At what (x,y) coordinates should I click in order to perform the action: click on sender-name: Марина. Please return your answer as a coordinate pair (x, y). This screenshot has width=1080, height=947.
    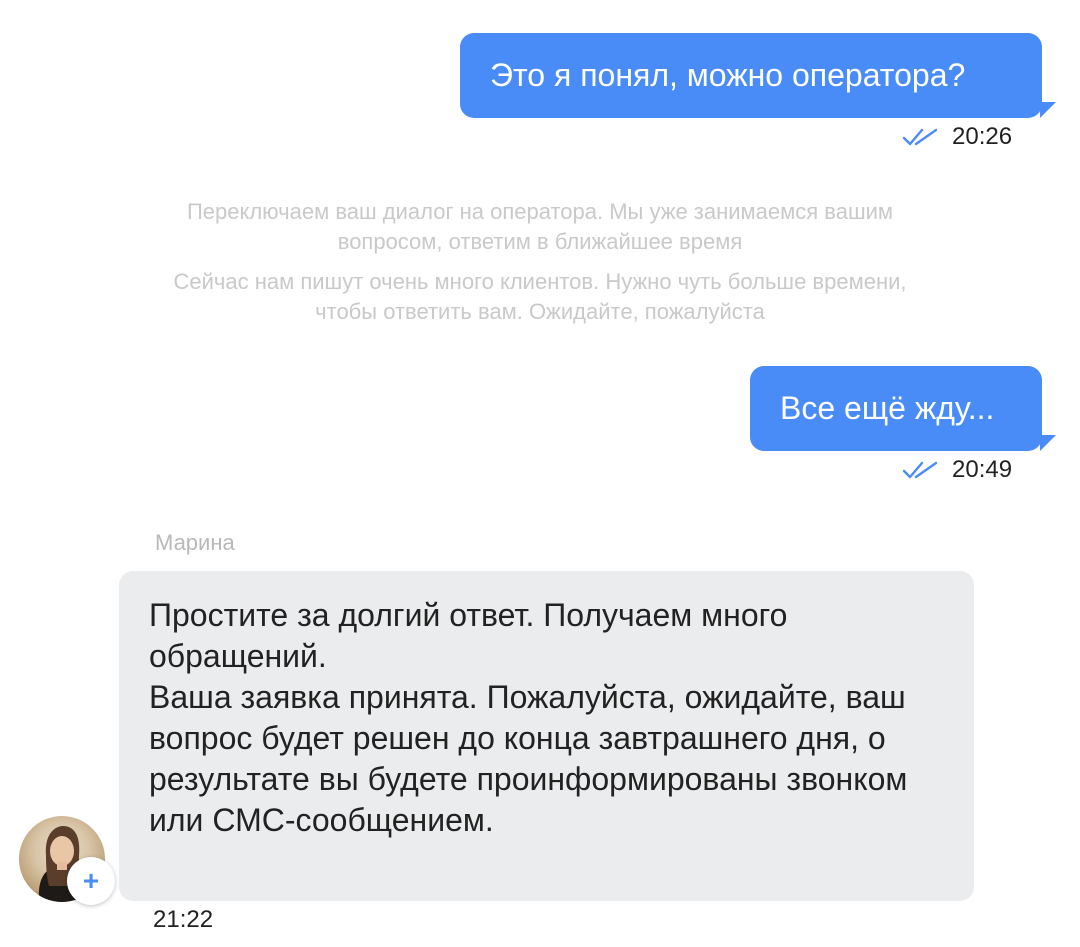
    Looking at the image, I should click on (195, 542).